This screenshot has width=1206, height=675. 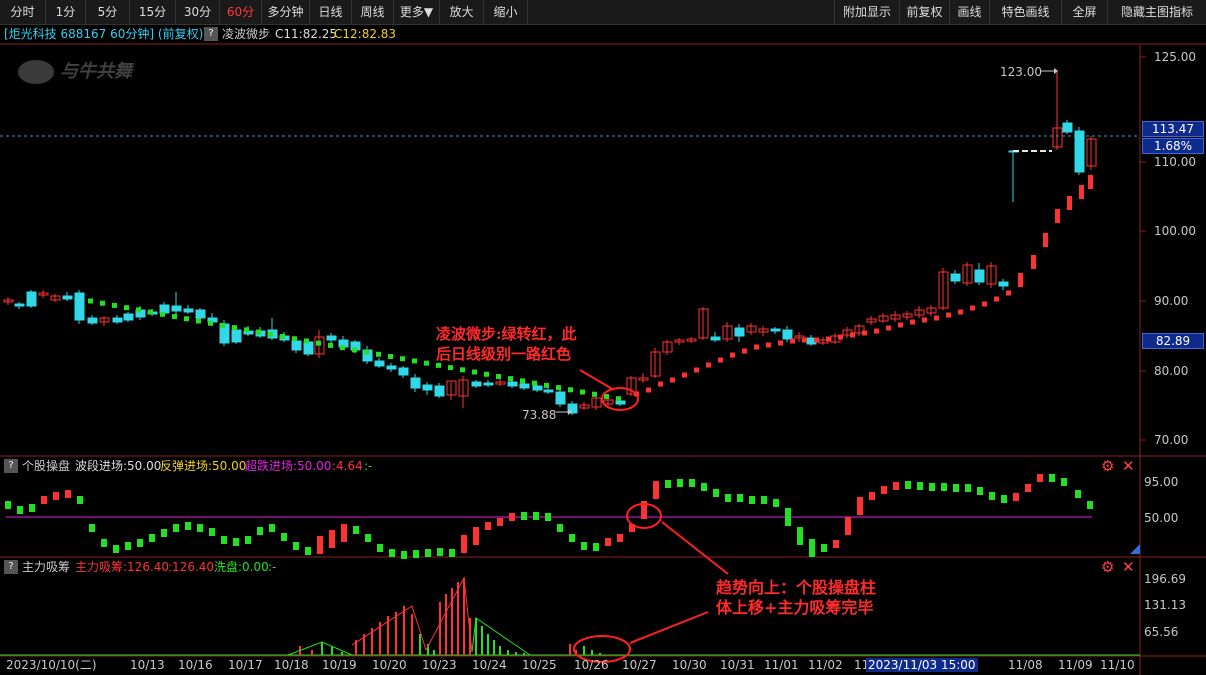 I want to click on panel2-help-button: ?, so click(x=11, y=466).